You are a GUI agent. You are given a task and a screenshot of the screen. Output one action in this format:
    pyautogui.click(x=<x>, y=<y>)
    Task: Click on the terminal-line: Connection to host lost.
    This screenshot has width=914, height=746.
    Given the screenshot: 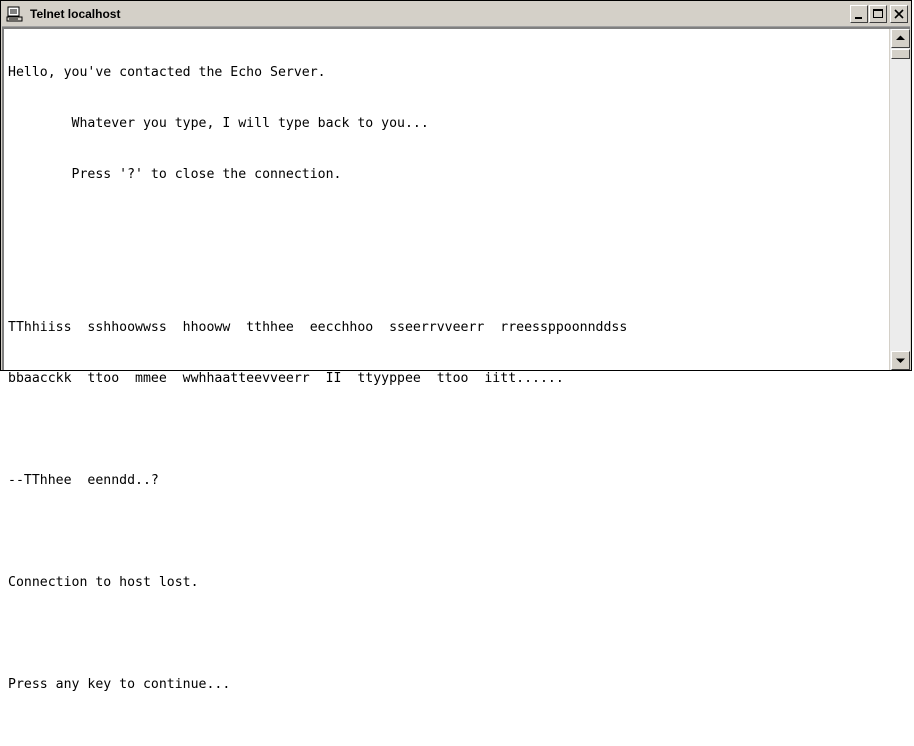 What is the action you would take?
    pyautogui.click(x=103, y=582)
    